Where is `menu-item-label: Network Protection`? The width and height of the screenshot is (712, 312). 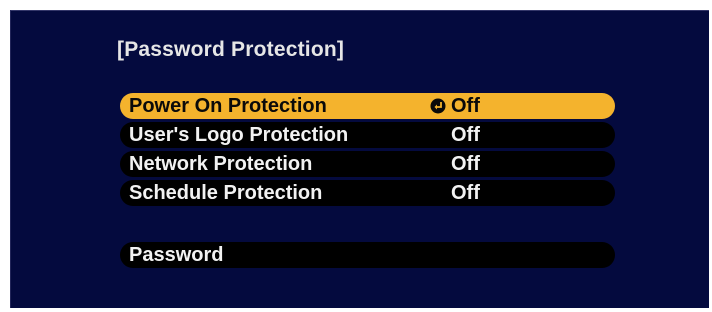
menu-item-label: Network Protection is located at coordinates (221, 164).